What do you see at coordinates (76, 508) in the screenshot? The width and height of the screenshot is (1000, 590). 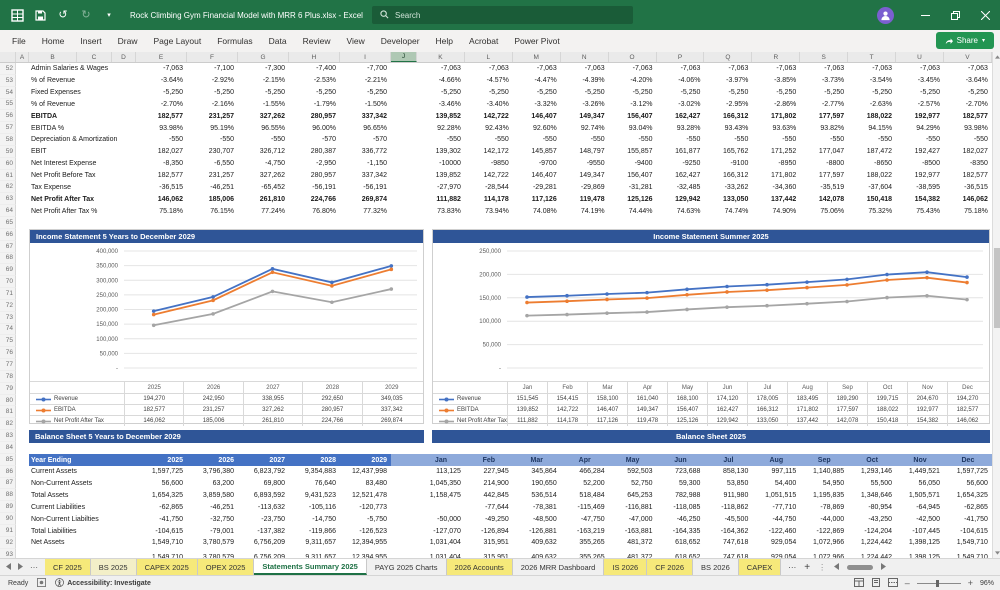 I see `row-label: Current Liabilities` at bounding box center [76, 508].